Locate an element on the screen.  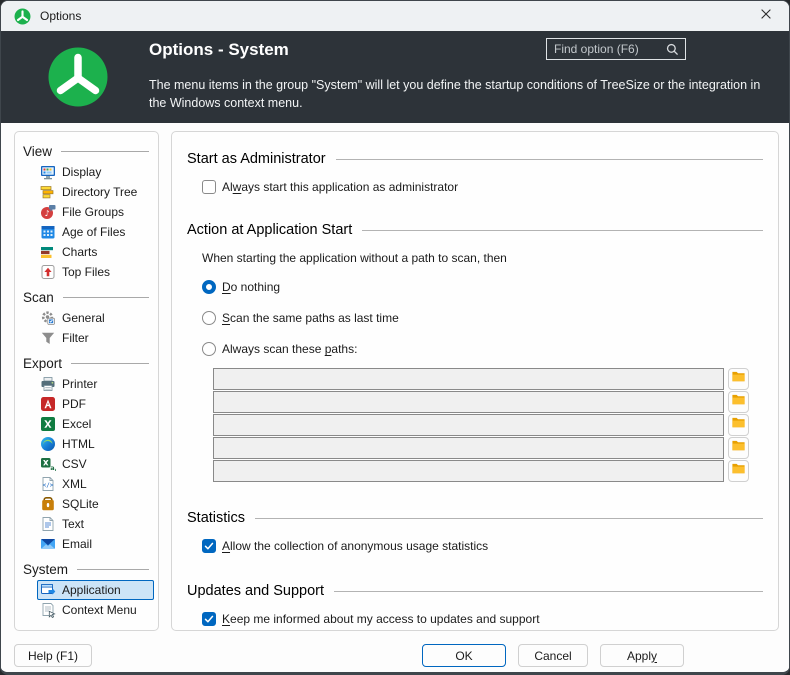
scan-general-icon is located at coordinates (48, 318).